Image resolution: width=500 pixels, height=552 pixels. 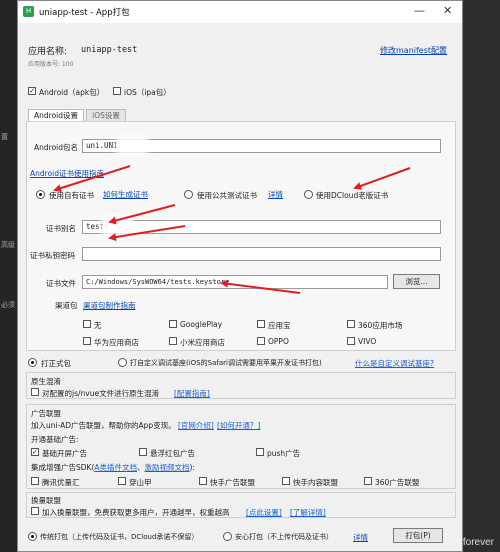 What do you see at coordinates (32, 362) in the screenshot?
I see `formal-package-radio` at bounding box center [32, 362].